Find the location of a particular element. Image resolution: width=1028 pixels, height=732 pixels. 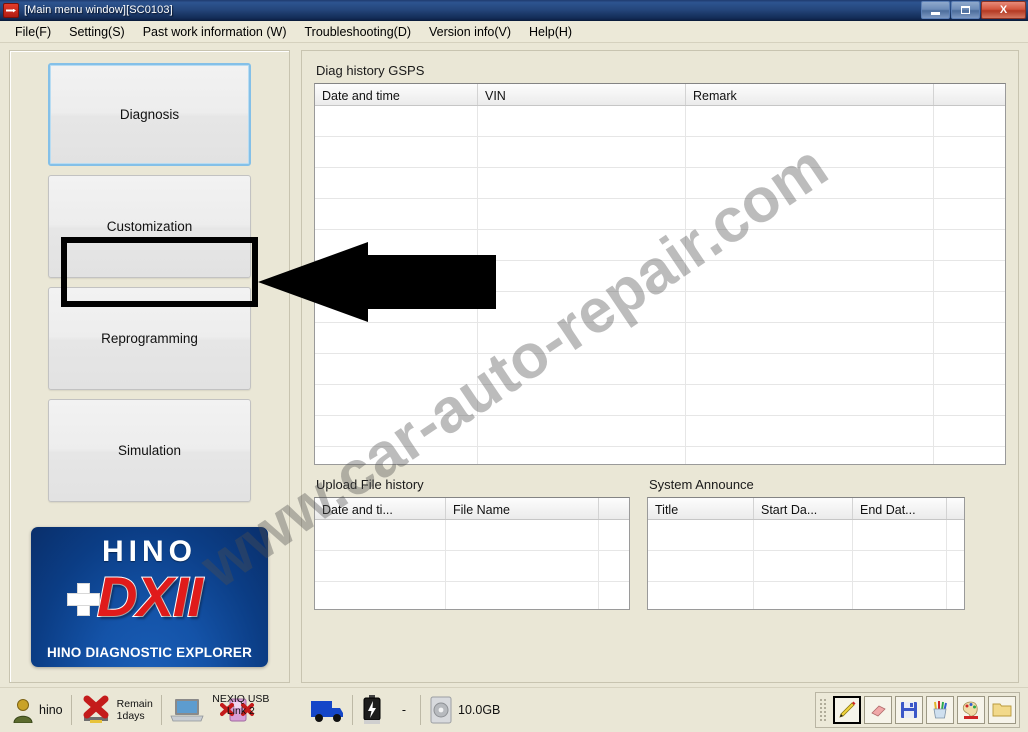

interface-line2: Link 2 is located at coordinates (240, 711).